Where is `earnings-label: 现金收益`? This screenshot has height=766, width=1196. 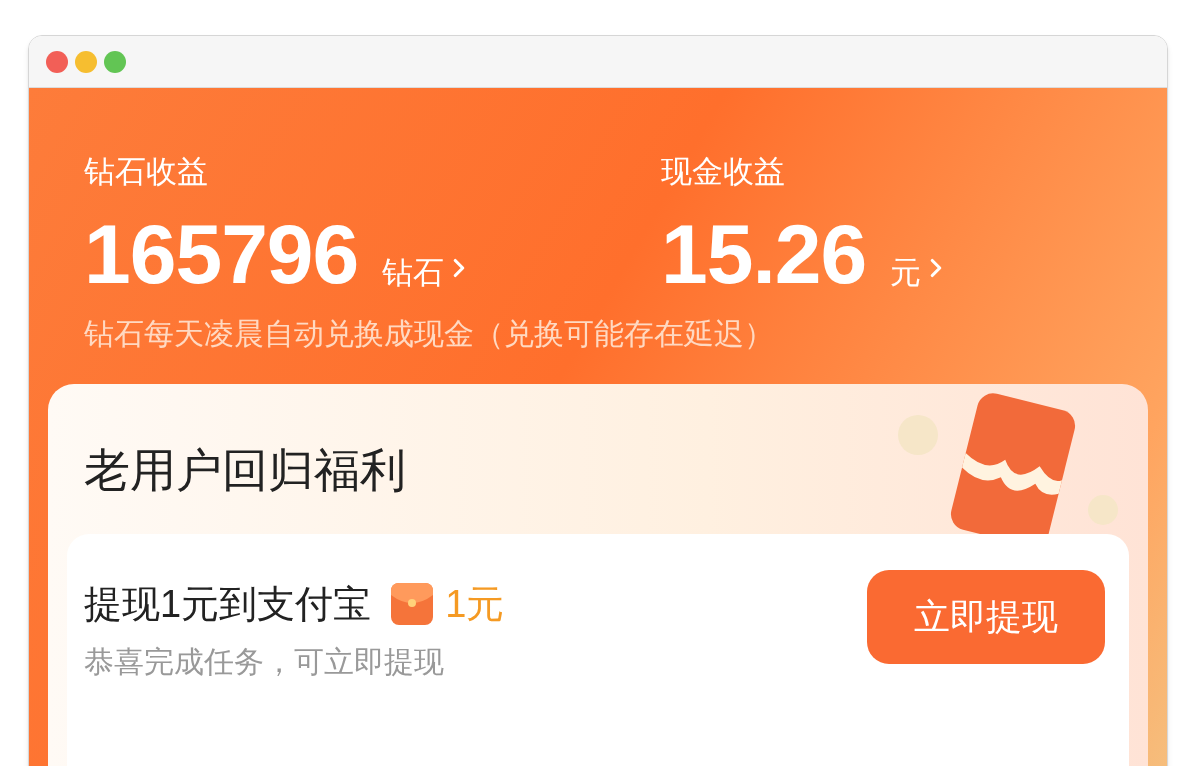 earnings-label: 现金收益 is located at coordinates (723, 172).